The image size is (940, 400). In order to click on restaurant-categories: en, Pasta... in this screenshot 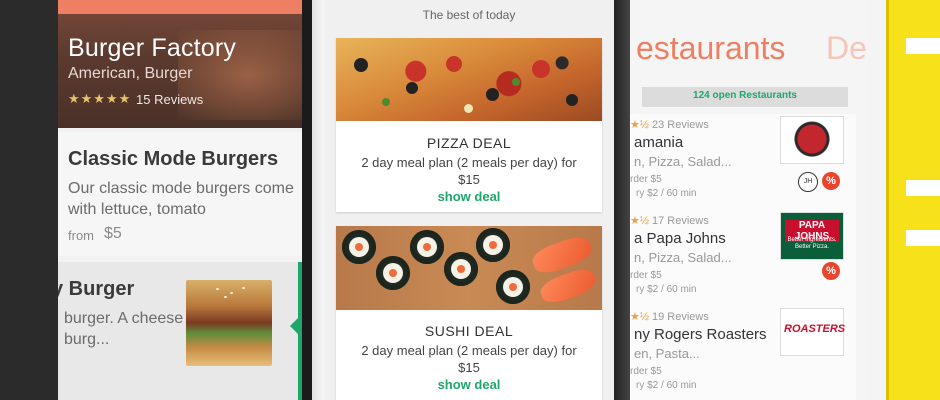, I will do `click(667, 353)`.